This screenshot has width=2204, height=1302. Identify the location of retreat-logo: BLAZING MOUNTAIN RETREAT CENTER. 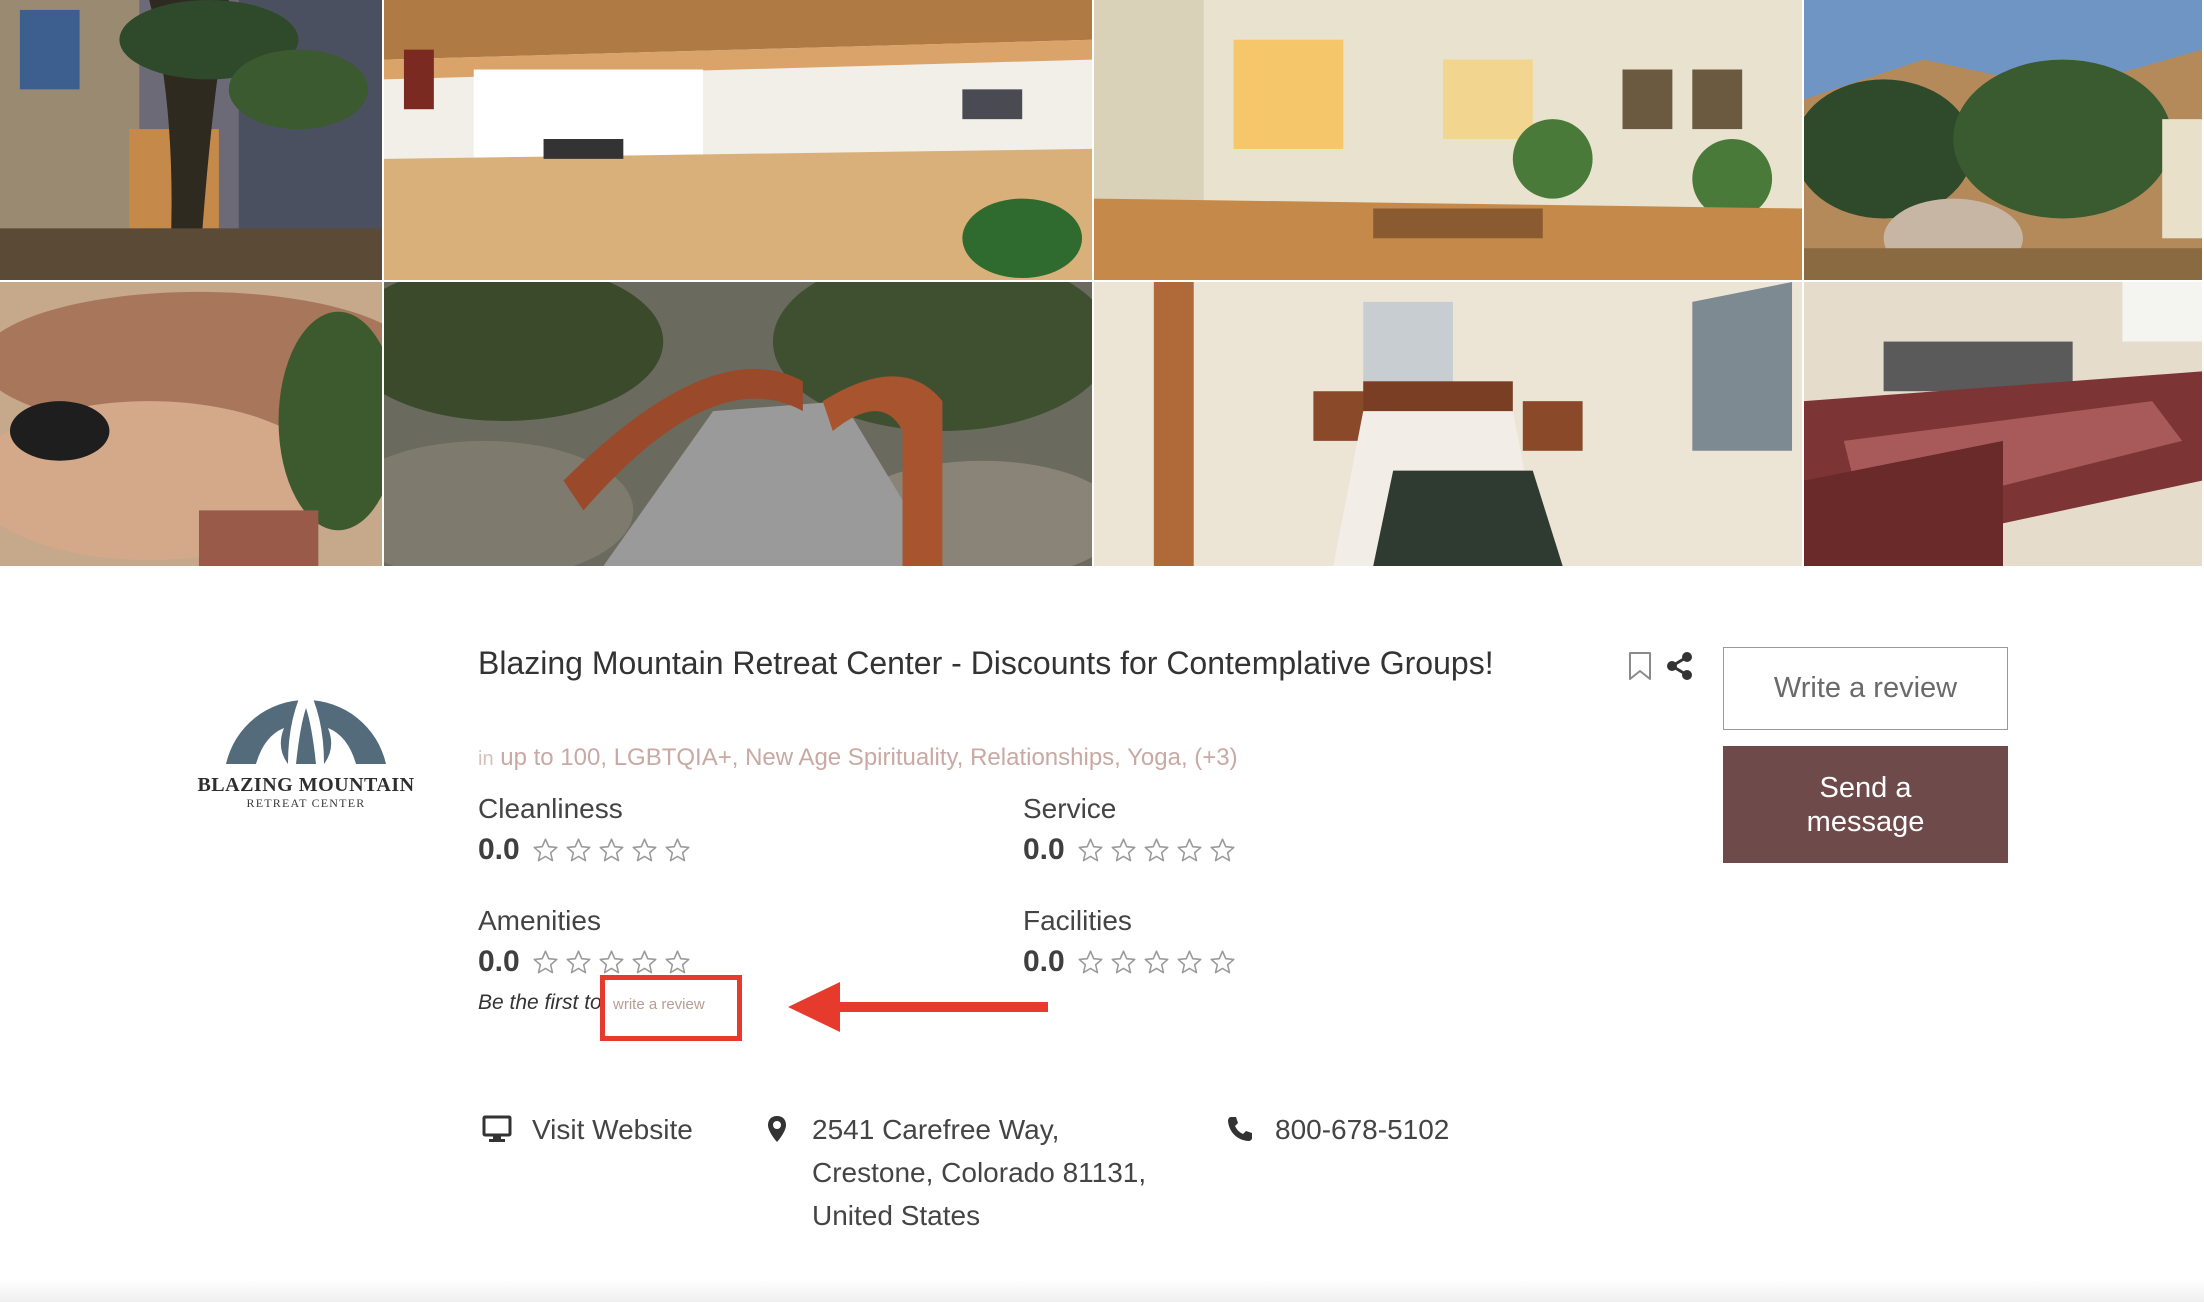
(306, 736).